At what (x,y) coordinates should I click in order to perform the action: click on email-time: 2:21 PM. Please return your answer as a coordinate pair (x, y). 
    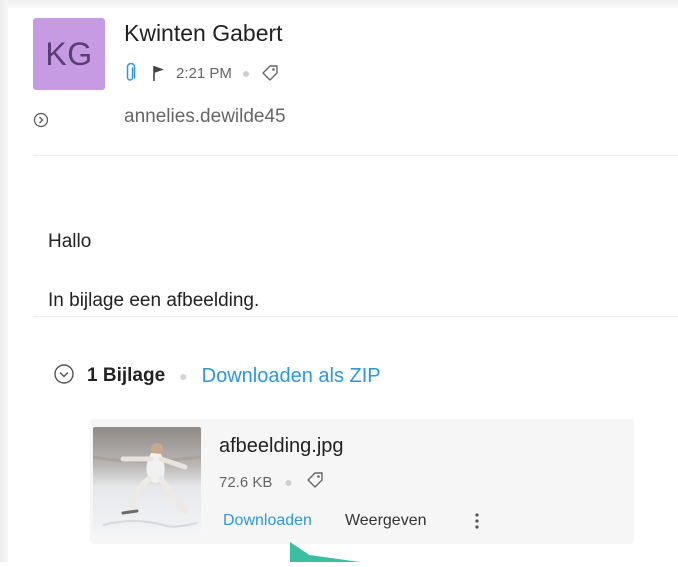
    Looking at the image, I should click on (204, 73).